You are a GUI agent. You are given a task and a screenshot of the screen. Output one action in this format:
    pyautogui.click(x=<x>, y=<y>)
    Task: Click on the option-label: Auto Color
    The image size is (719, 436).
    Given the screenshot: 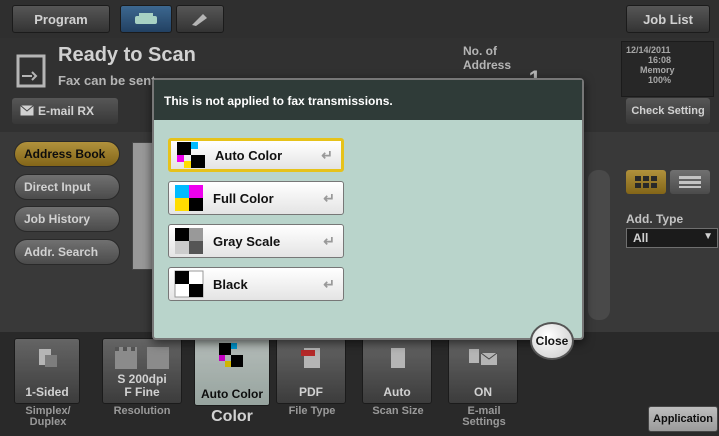 What is the action you would take?
    pyautogui.click(x=249, y=155)
    